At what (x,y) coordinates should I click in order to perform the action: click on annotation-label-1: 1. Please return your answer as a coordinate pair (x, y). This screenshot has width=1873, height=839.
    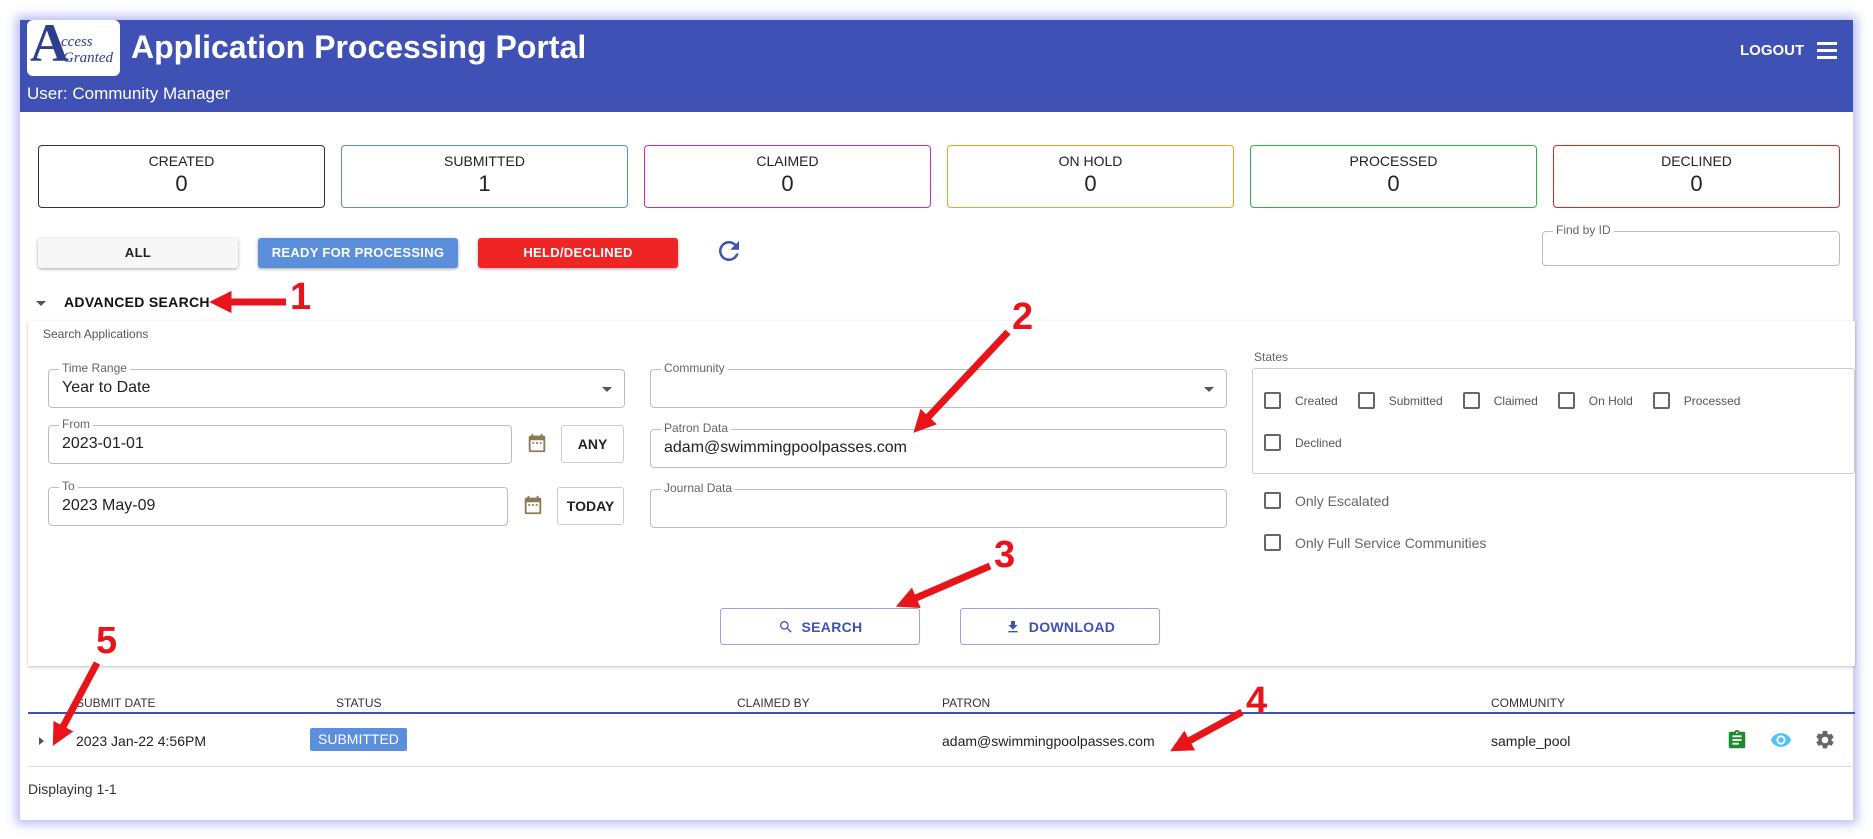
    Looking at the image, I should click on (301, 297).